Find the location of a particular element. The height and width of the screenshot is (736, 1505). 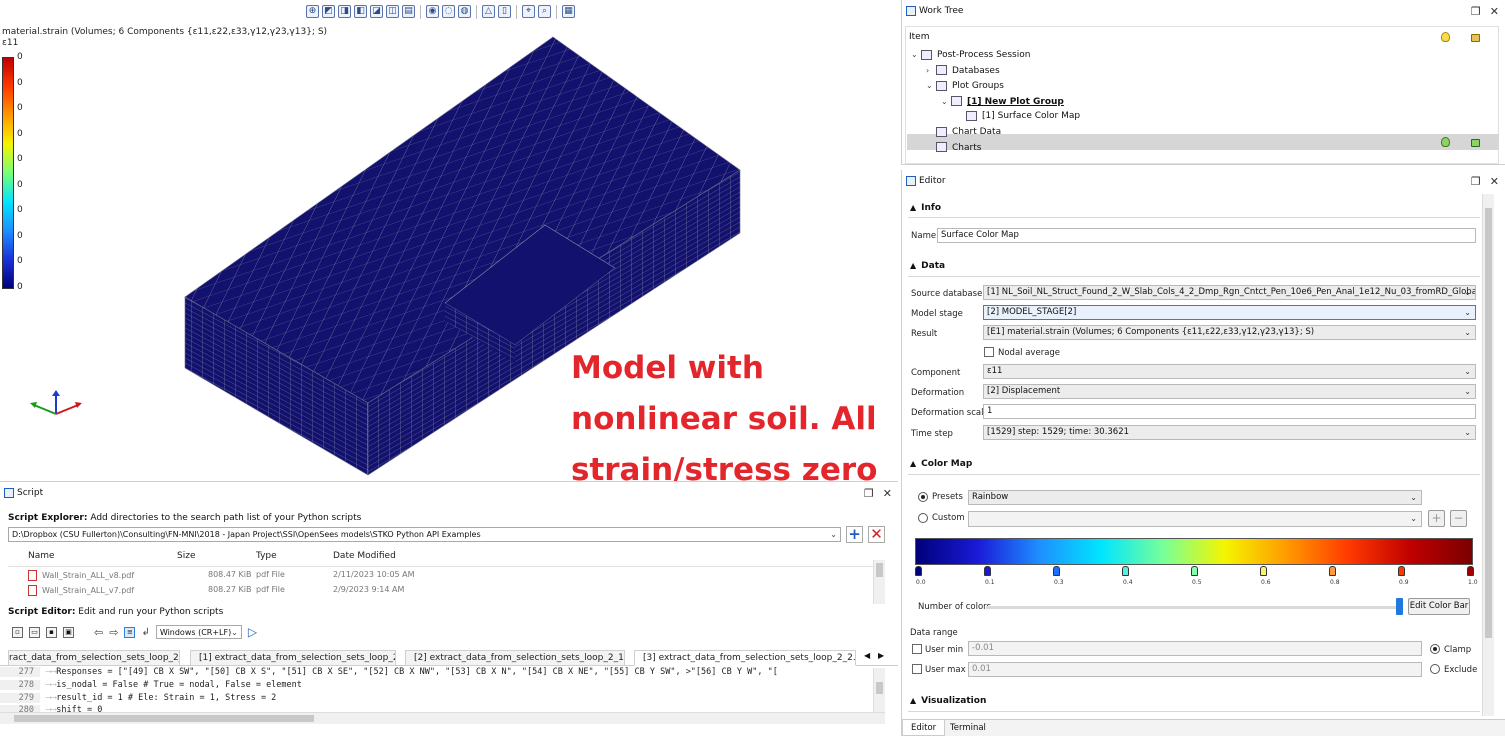

save-all-icon: ▣ is located at coordinates (68, 632).